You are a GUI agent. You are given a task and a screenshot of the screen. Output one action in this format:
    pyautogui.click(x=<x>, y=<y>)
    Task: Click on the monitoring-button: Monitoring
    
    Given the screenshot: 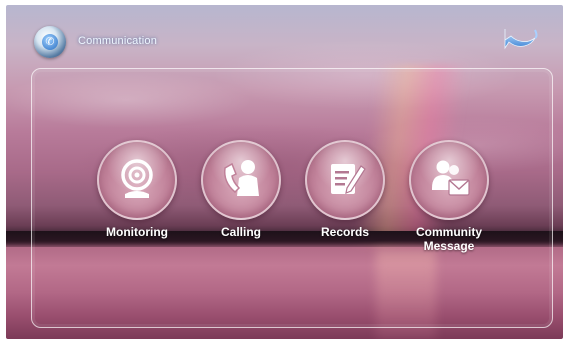 What is the action you would take?
    pyautogui.click(x=137, y=189)
    